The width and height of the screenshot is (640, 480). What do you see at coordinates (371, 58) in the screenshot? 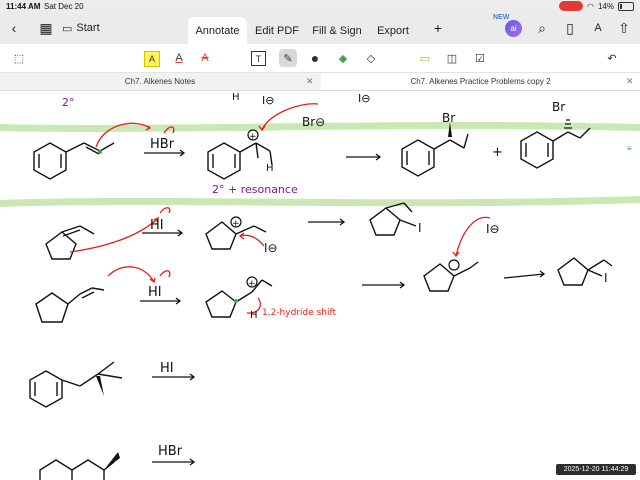
I see `eraser-icon: ◇` at bounding box center [371, 58].